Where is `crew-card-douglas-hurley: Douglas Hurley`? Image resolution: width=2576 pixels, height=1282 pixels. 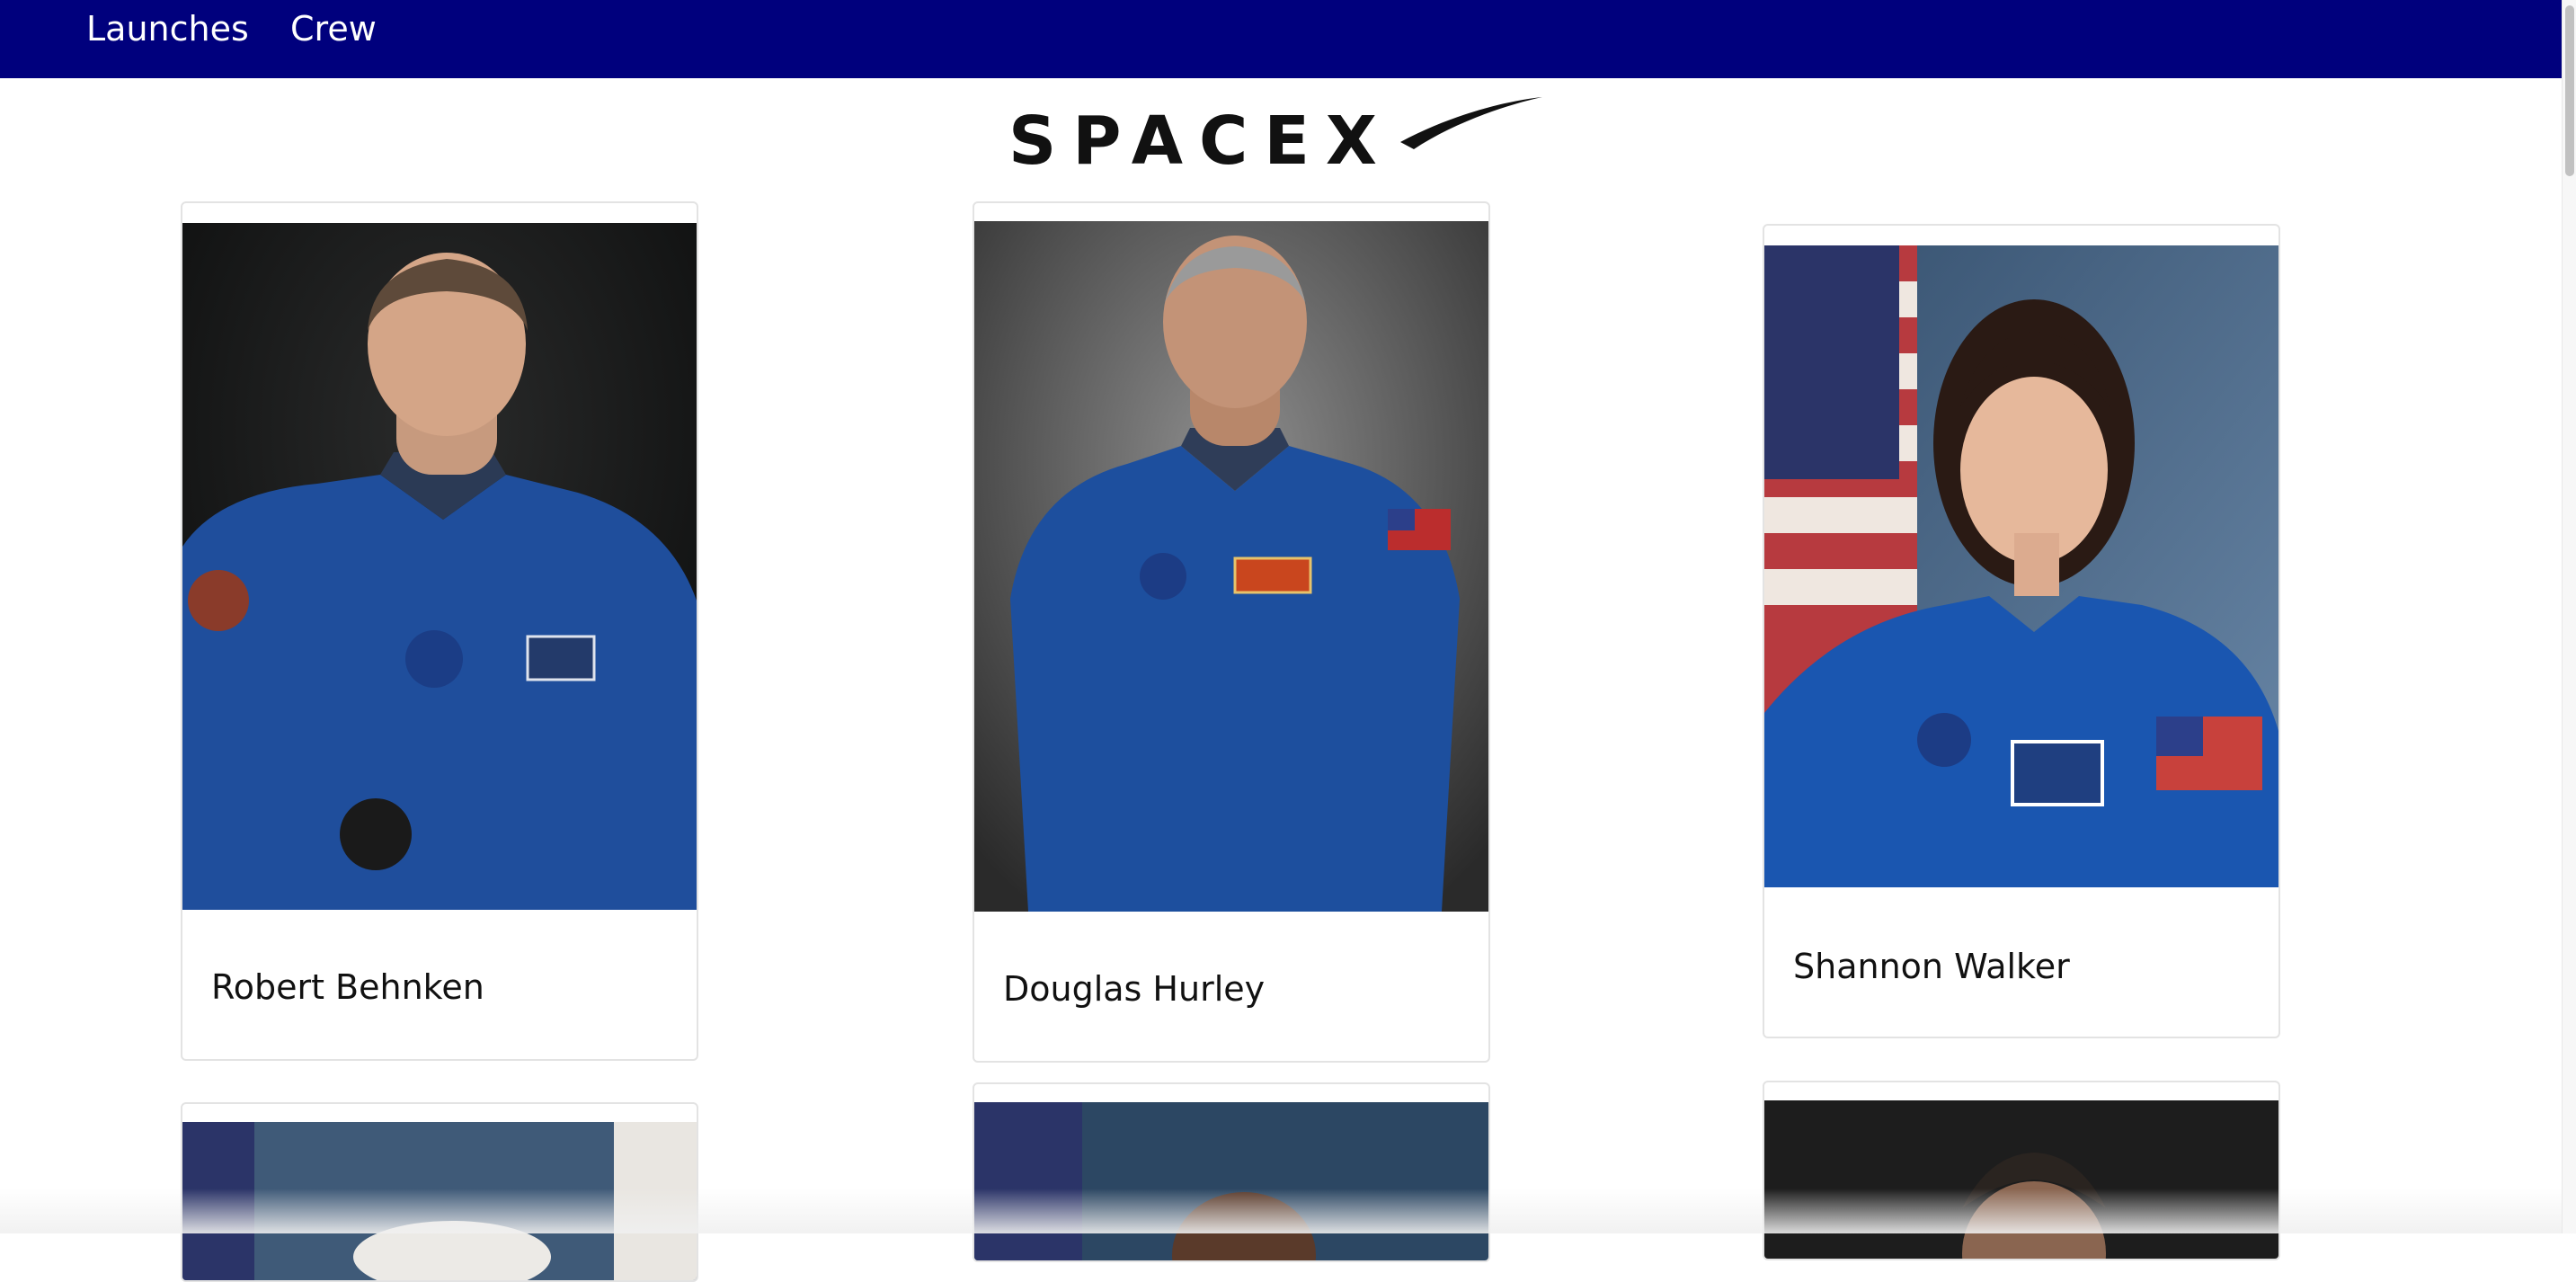
crew-card-douglas-hurley: Douglas Hurley is located at coordinates (1231, 632).